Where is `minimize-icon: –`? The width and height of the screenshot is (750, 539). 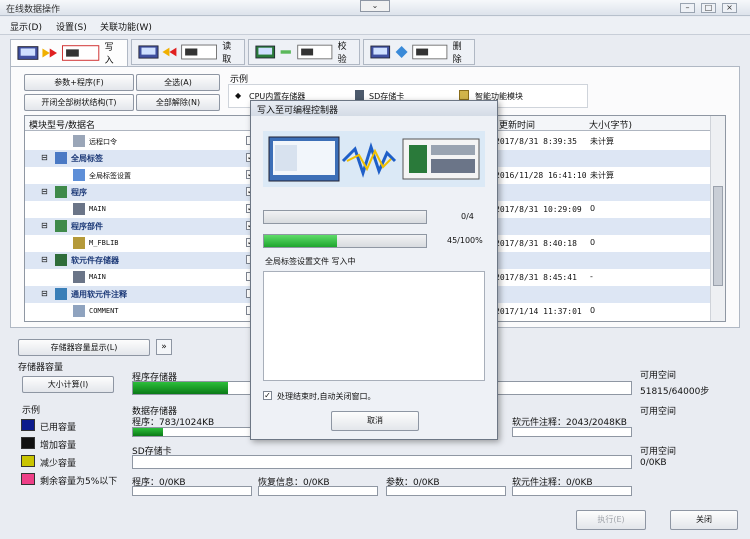 minimize-icon: – is located at coordinates (687, 8).